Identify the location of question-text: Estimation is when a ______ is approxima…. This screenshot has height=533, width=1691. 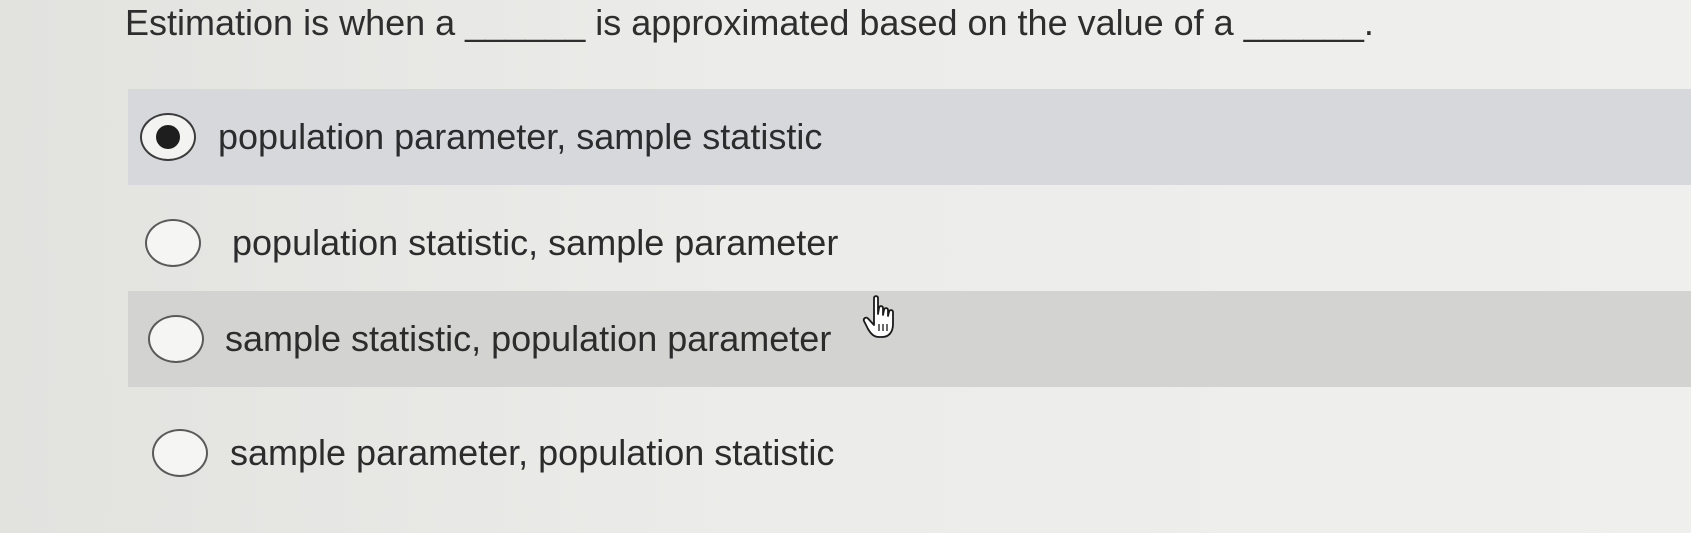
(749, 22).